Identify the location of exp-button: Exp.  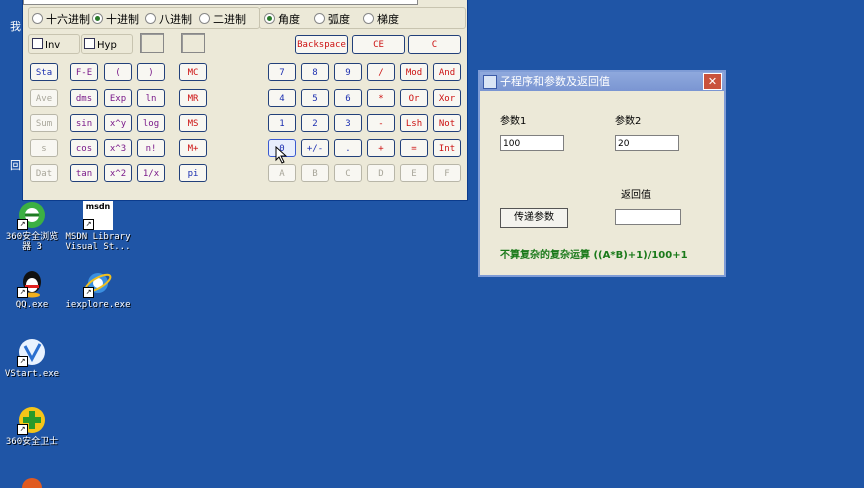
(118, 98).